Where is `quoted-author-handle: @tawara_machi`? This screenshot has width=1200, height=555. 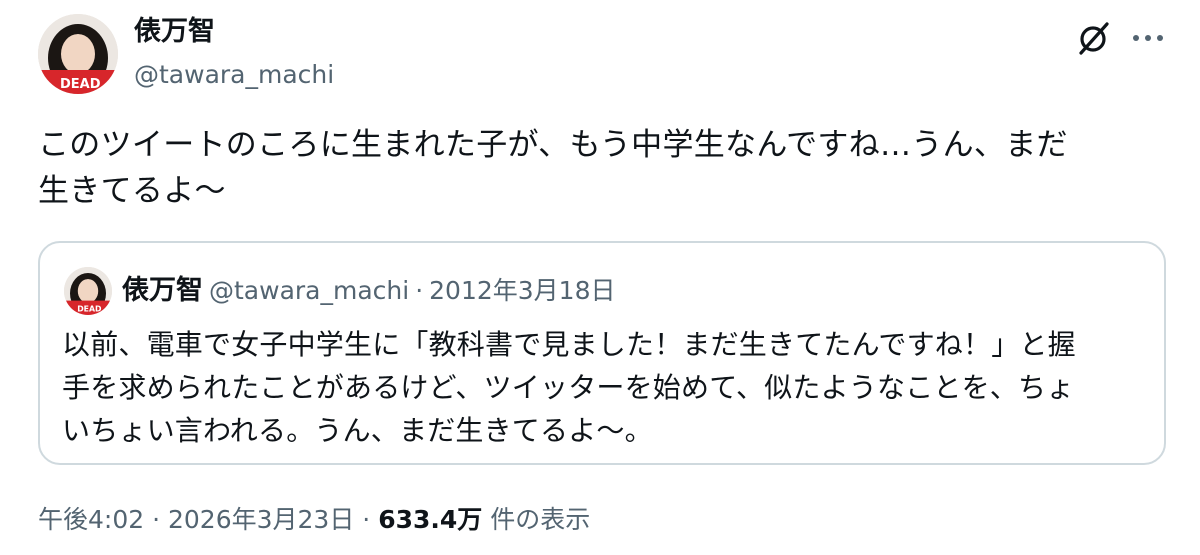
quoted-author-handle: @tawara_machi is located at coordinates (309, 290).